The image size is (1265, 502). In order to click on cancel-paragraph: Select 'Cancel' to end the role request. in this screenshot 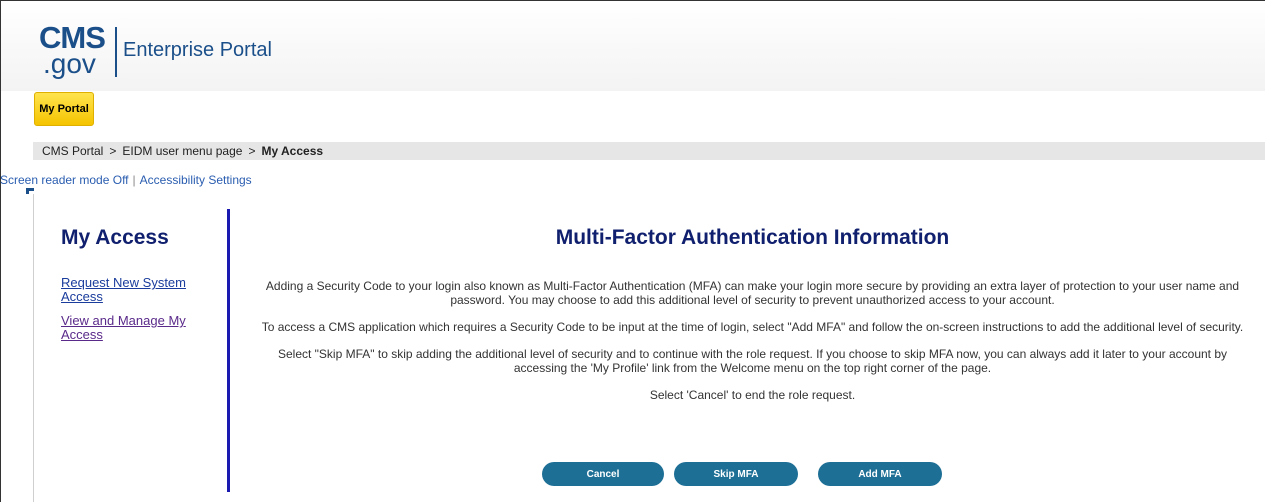, I will do `click(752, 395)`.